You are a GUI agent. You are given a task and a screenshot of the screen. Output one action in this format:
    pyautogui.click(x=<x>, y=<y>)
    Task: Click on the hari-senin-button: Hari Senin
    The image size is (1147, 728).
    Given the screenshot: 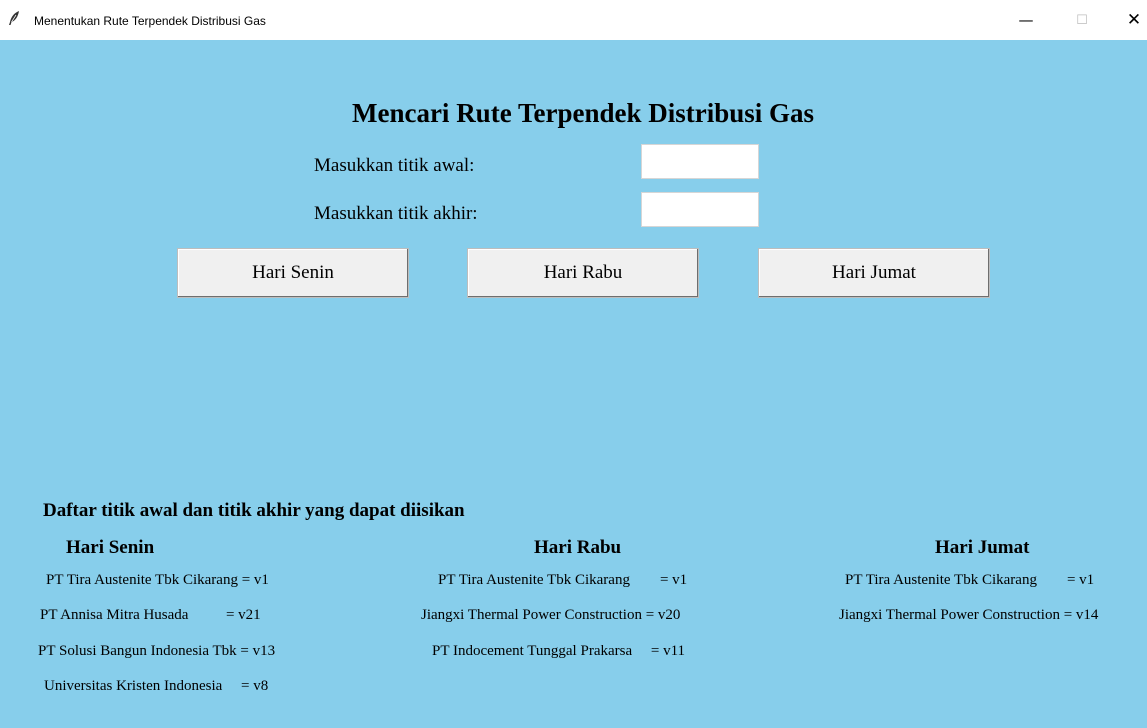 What is the action you would take?
    pyautogui.click(x=293, y=273)
    